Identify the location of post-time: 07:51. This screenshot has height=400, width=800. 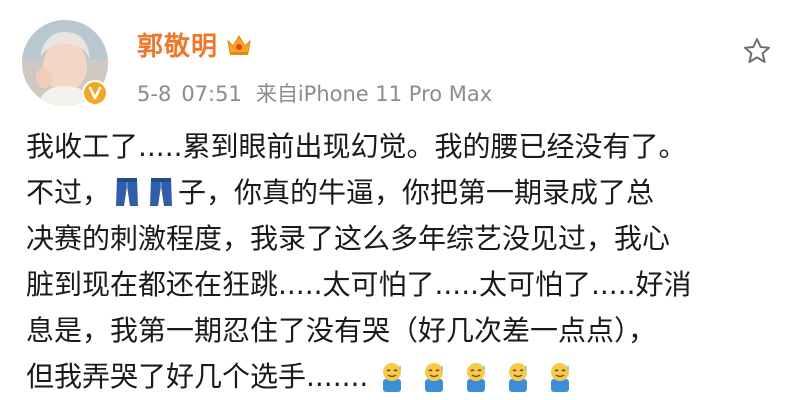
(211, 94).